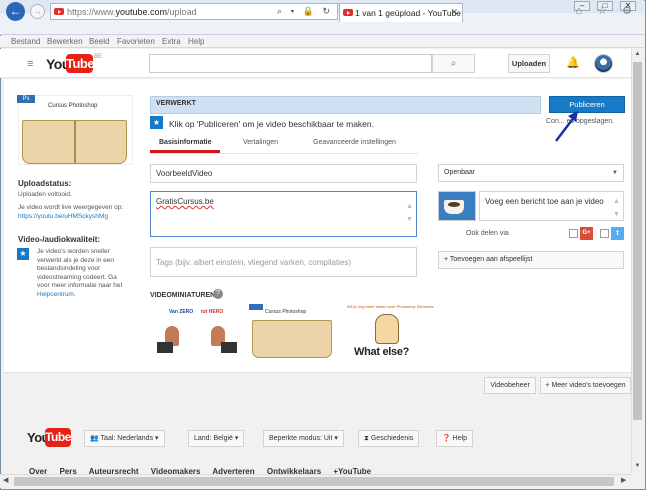 This screenshot has height=490, width=646. What do you see at coordinates (573, 62) in the screenshot?
I see `bell-icon: 🔔` at bounding box center [573, 62].